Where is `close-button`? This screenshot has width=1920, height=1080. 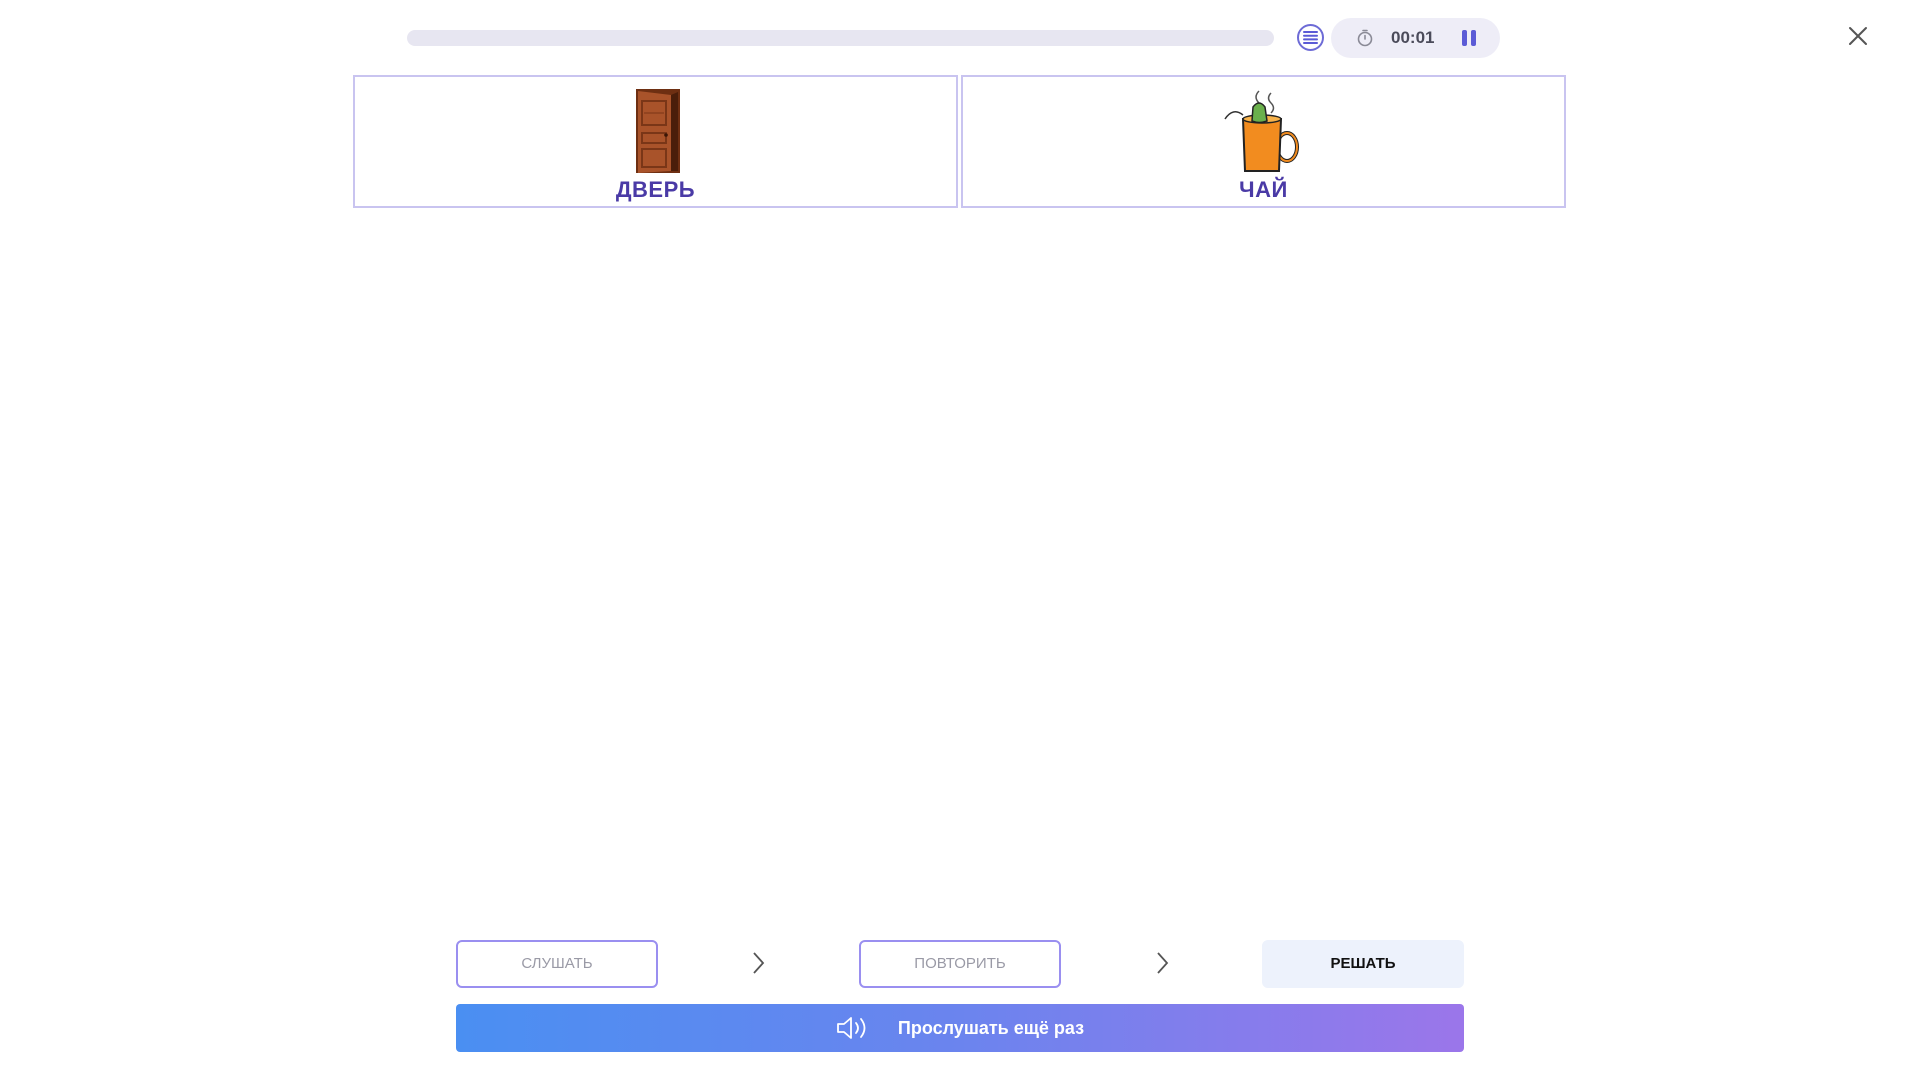
close-button is located at coordinates (1858, 36).